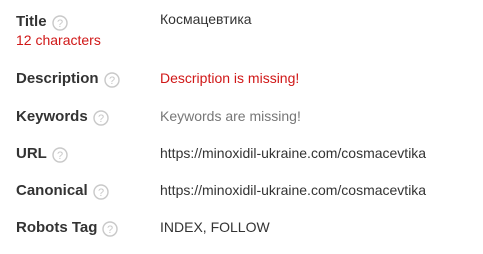 The height and width of the screenshot is (254, 483). I want to click on url-label: URL, so click(31, 153).